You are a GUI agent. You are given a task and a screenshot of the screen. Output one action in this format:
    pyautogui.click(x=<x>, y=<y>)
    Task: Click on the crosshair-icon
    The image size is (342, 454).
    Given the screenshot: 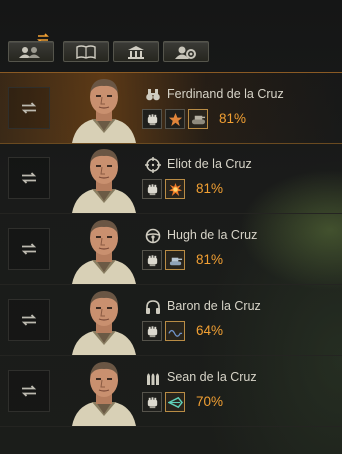 What is the action you would take?
    pyautogui.click(x=153, y=165)
    